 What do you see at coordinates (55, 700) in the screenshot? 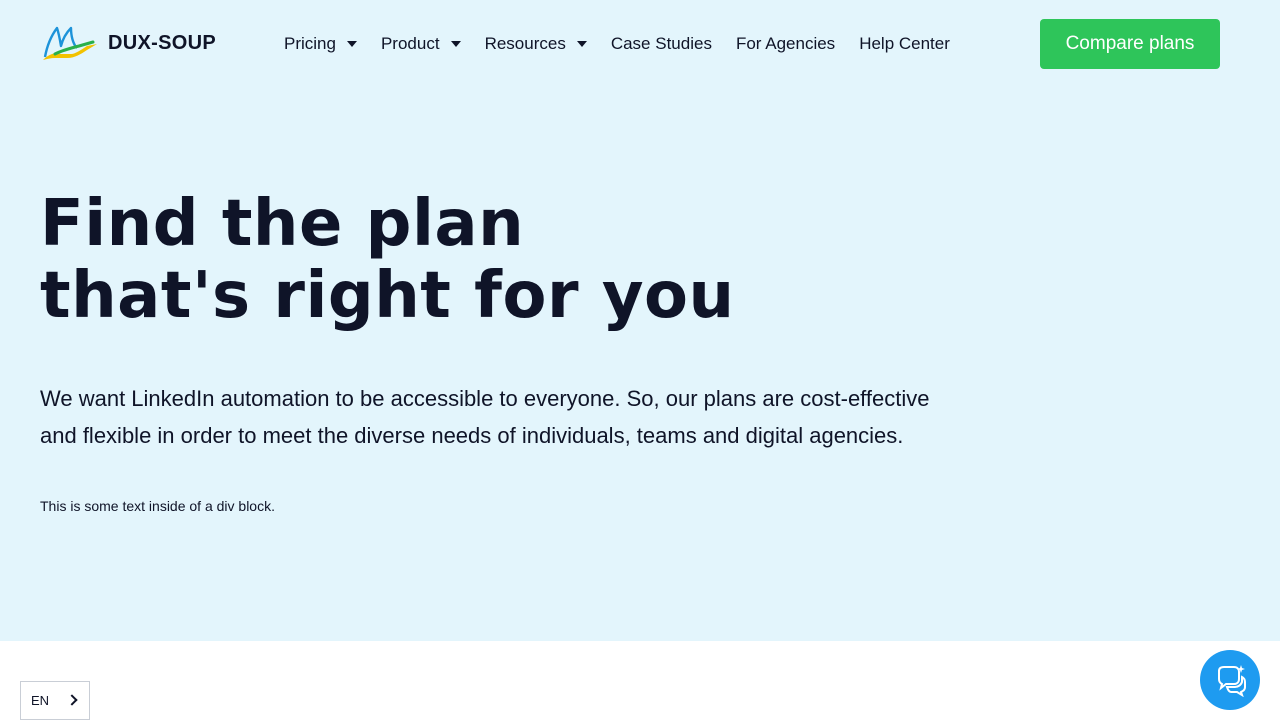
I see `language-selector: EN` at bounding box center [55, 700].